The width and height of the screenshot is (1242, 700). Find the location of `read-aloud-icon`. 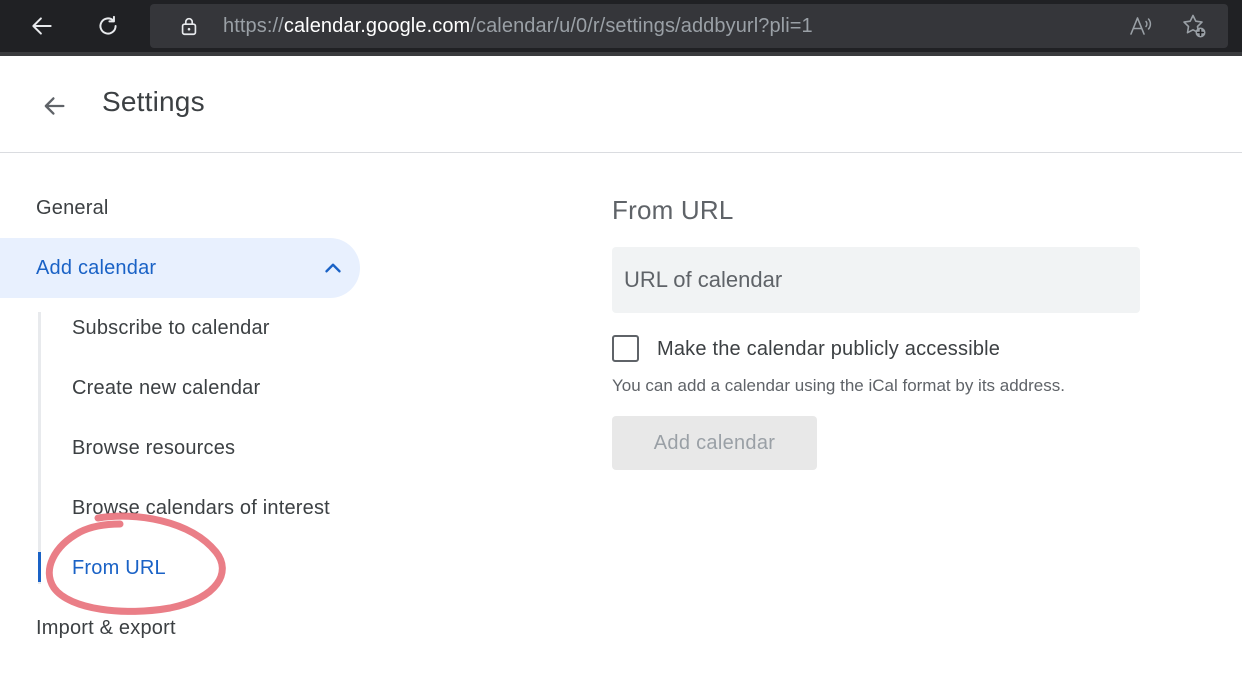

read-aloud-icon is located at coordinates (1141, 26).